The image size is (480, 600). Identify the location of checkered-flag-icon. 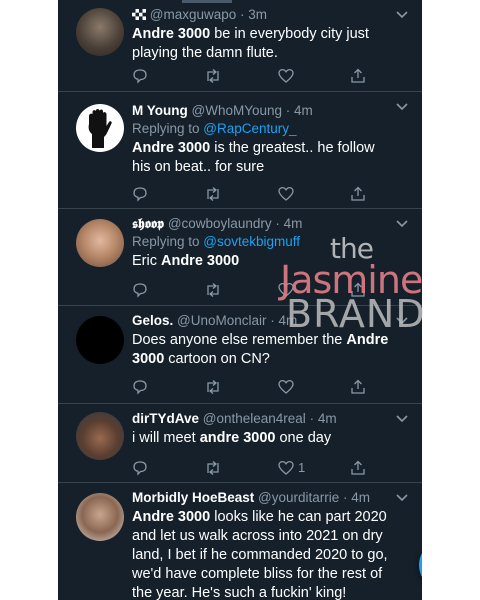
(141, 14).